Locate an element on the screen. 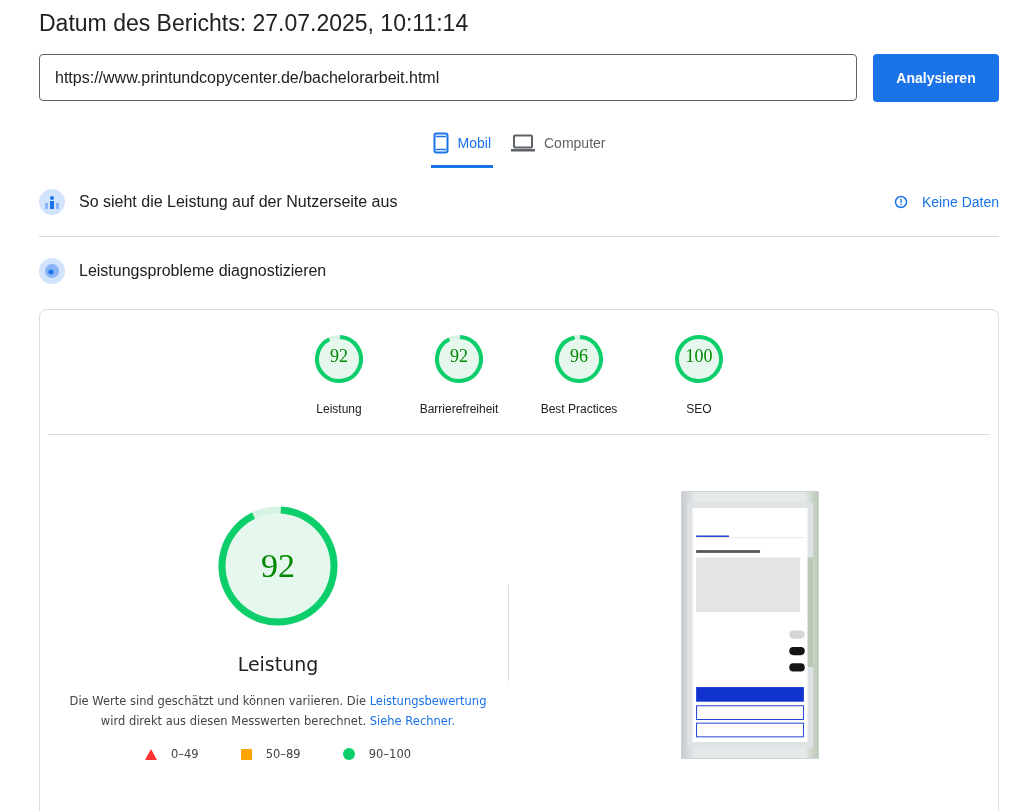 This screenshot has width=1028, height=811. triangle-icon is located at coordinates (150, 754).